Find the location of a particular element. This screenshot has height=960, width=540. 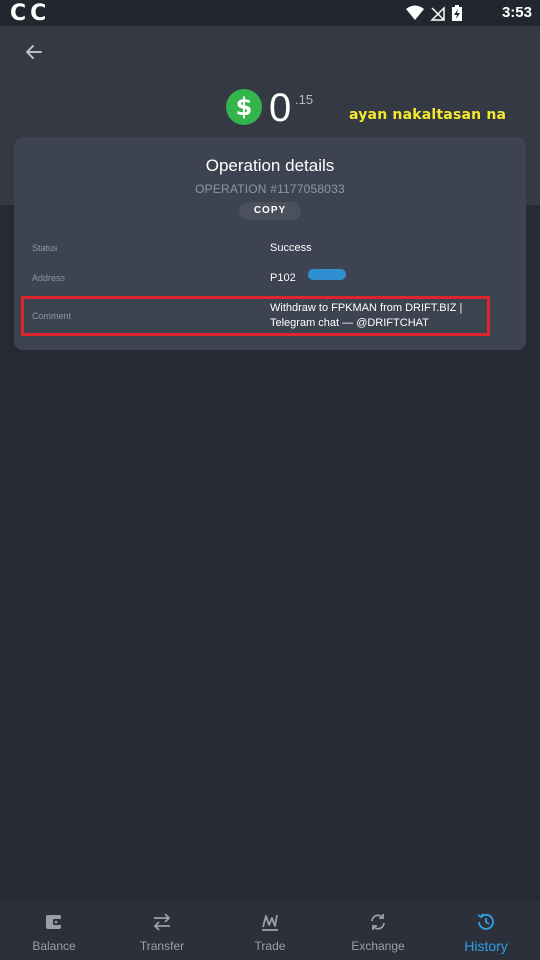

status-bar: CC 3:53 is located at coordinates (270, 13).